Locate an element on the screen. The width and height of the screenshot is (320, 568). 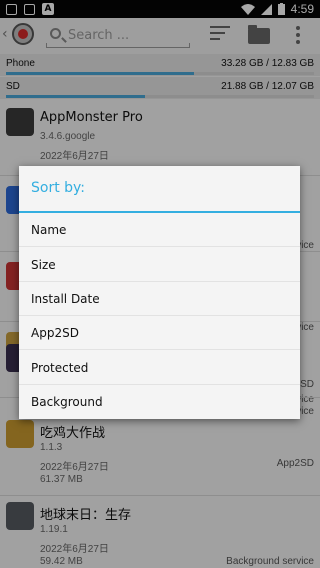
sort-option-name: Name is located at coordinates (159, 230).